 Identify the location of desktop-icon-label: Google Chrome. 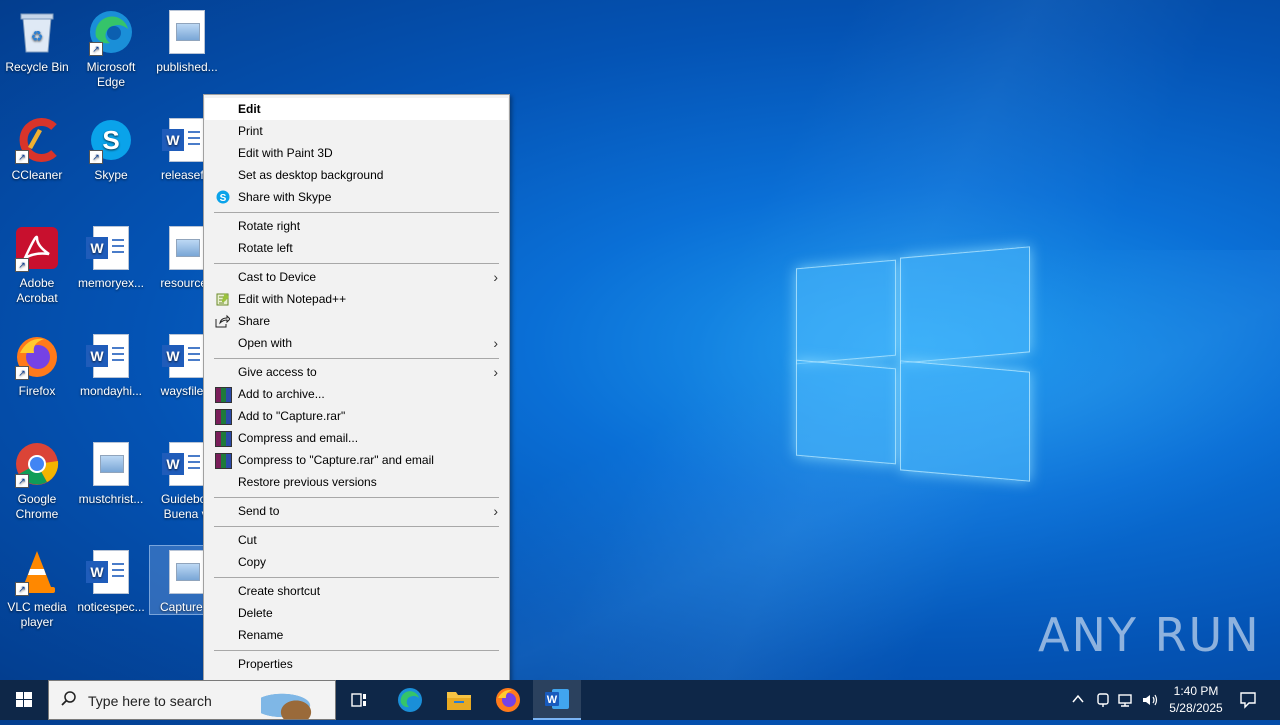
(37, 506).